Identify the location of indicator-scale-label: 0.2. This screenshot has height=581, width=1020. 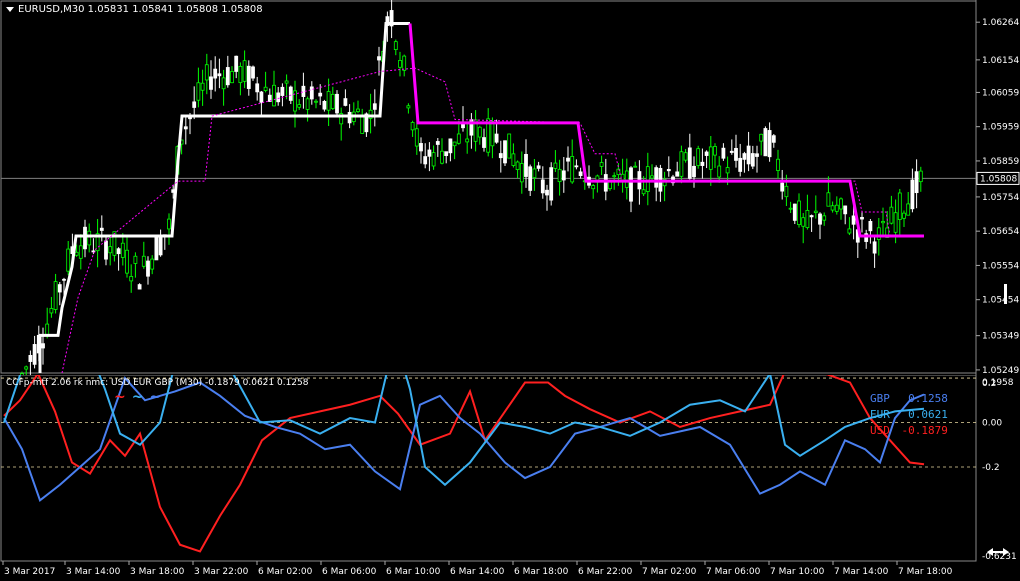
(989, 384).